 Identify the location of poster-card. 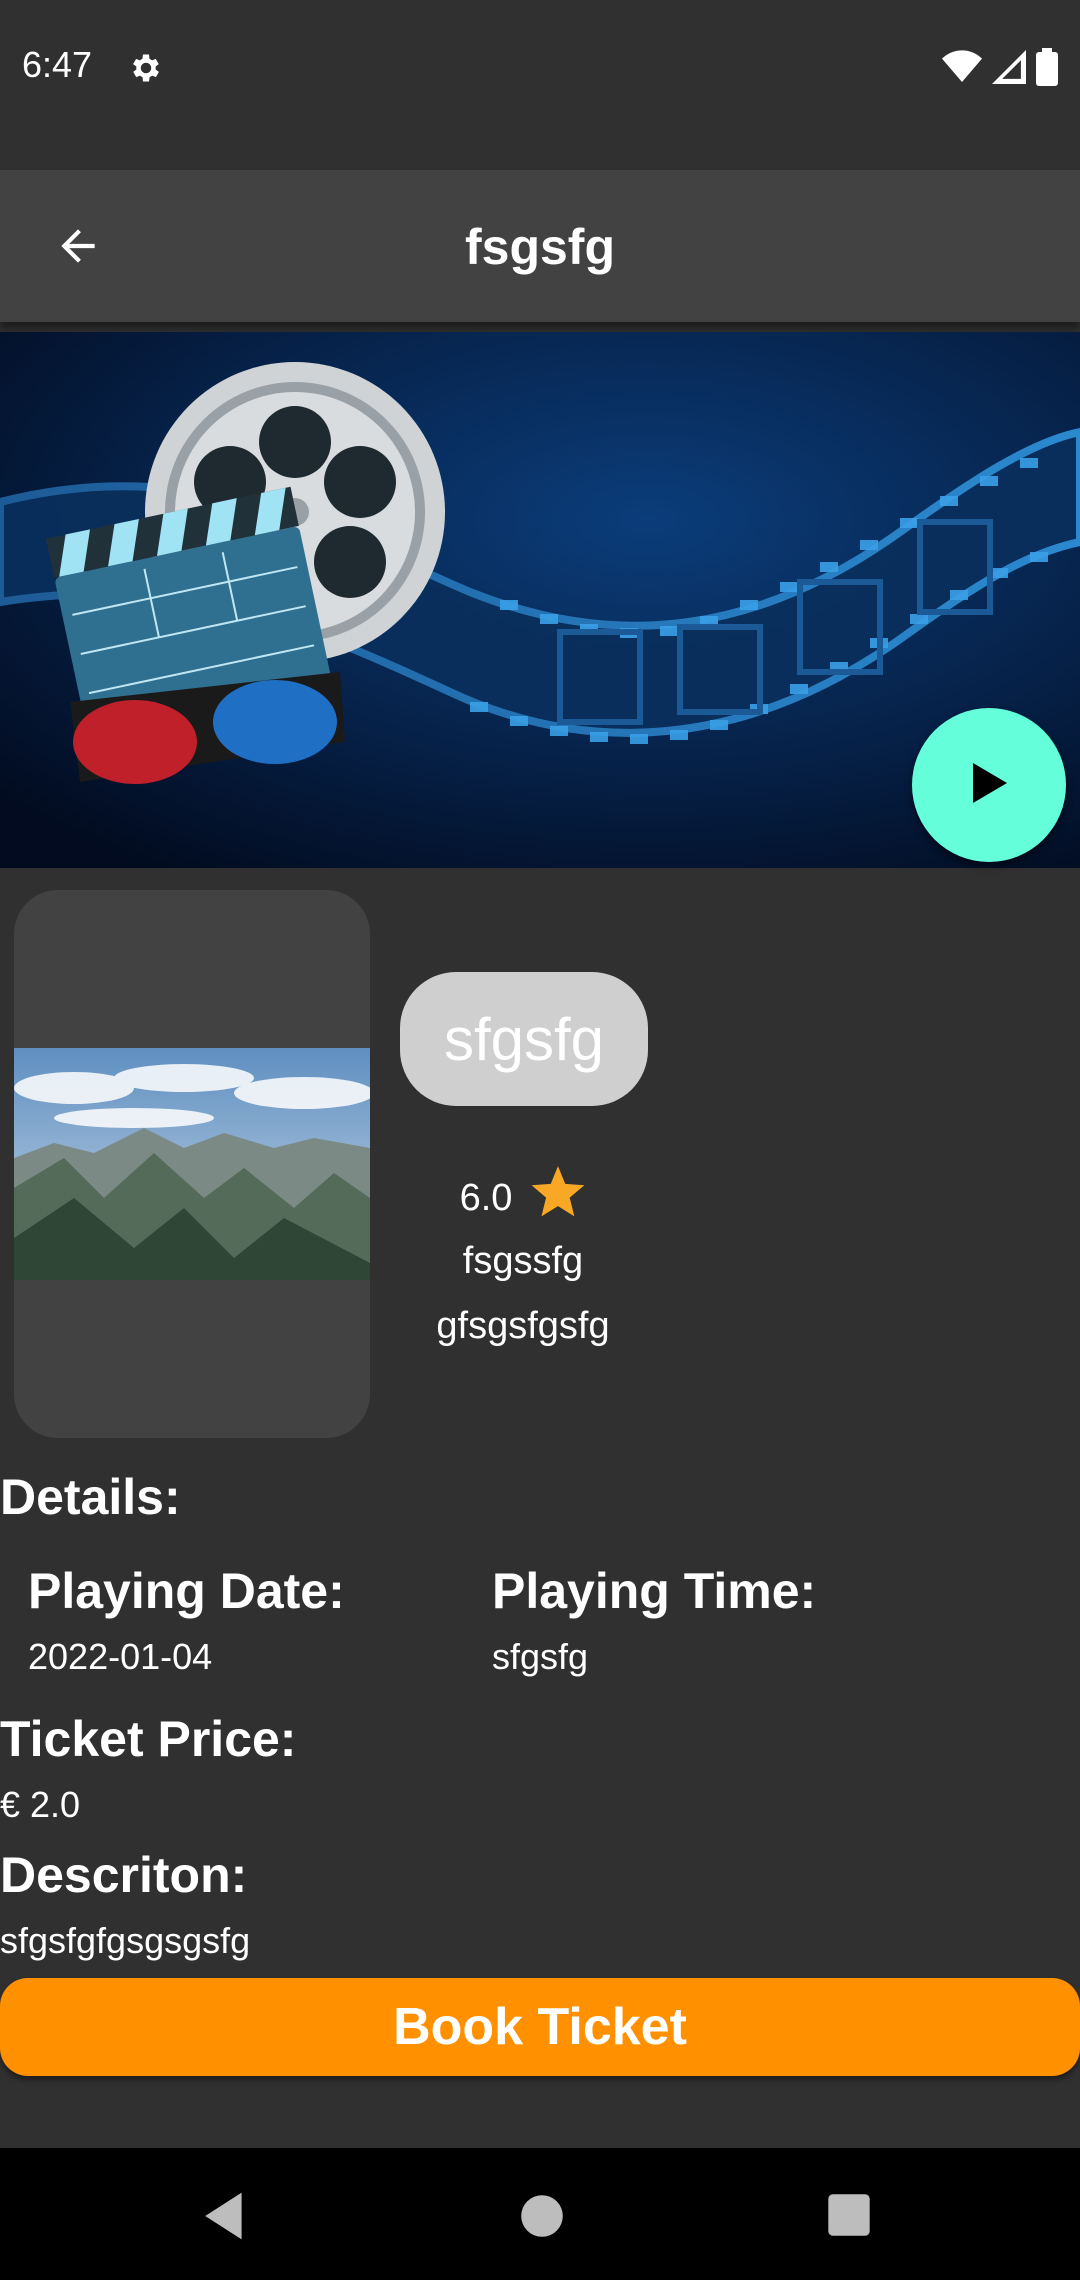
(192, 1164).